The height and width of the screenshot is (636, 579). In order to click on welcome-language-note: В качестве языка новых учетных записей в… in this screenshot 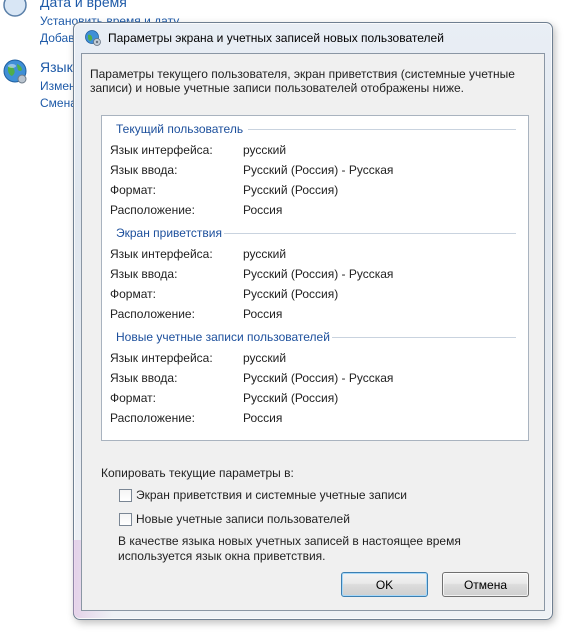, I will do `click(289, 548)`.